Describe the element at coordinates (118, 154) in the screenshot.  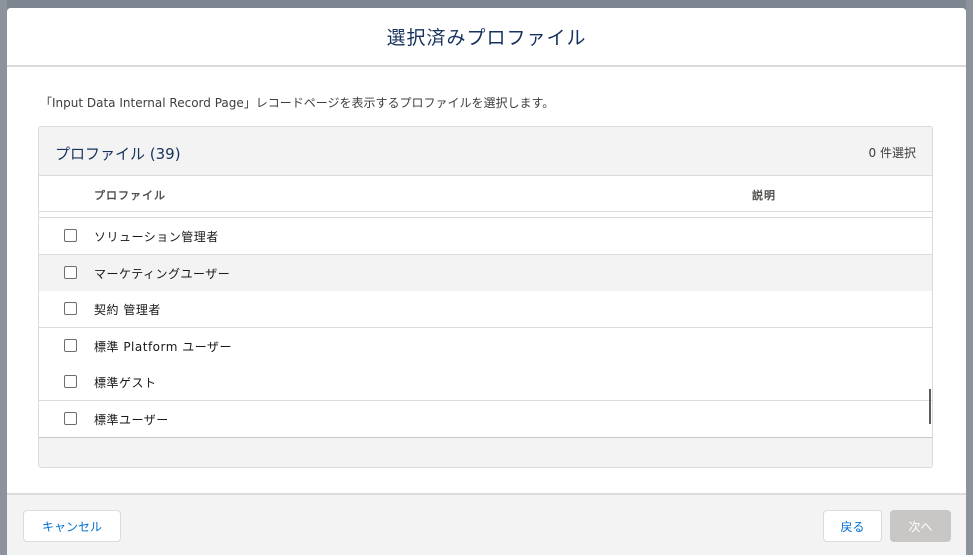
I see `list-title: プロファイル (39)` at that location.